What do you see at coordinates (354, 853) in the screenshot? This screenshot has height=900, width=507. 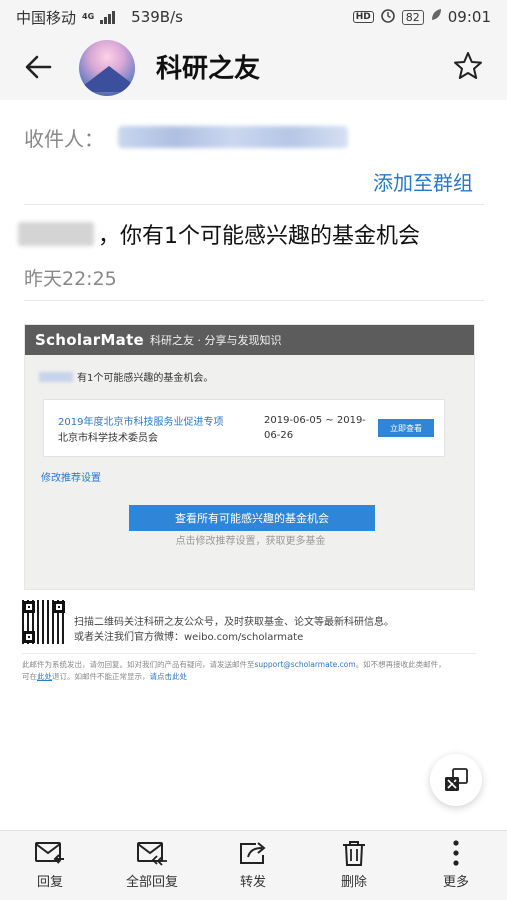 I see `trash-icon` at bounding box center [354, 853].